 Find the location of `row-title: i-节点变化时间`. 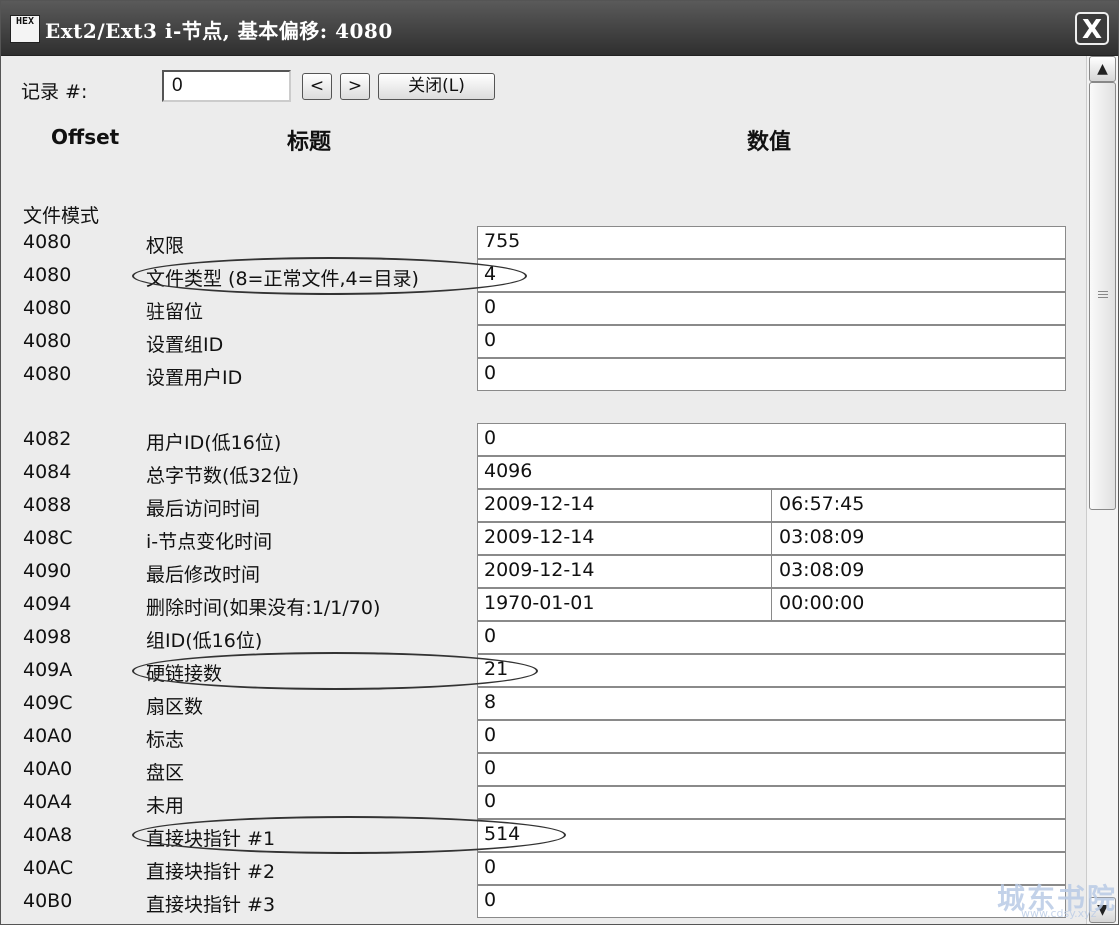

row-title: i-节点变化时间 is located at coordinates (209, 542).